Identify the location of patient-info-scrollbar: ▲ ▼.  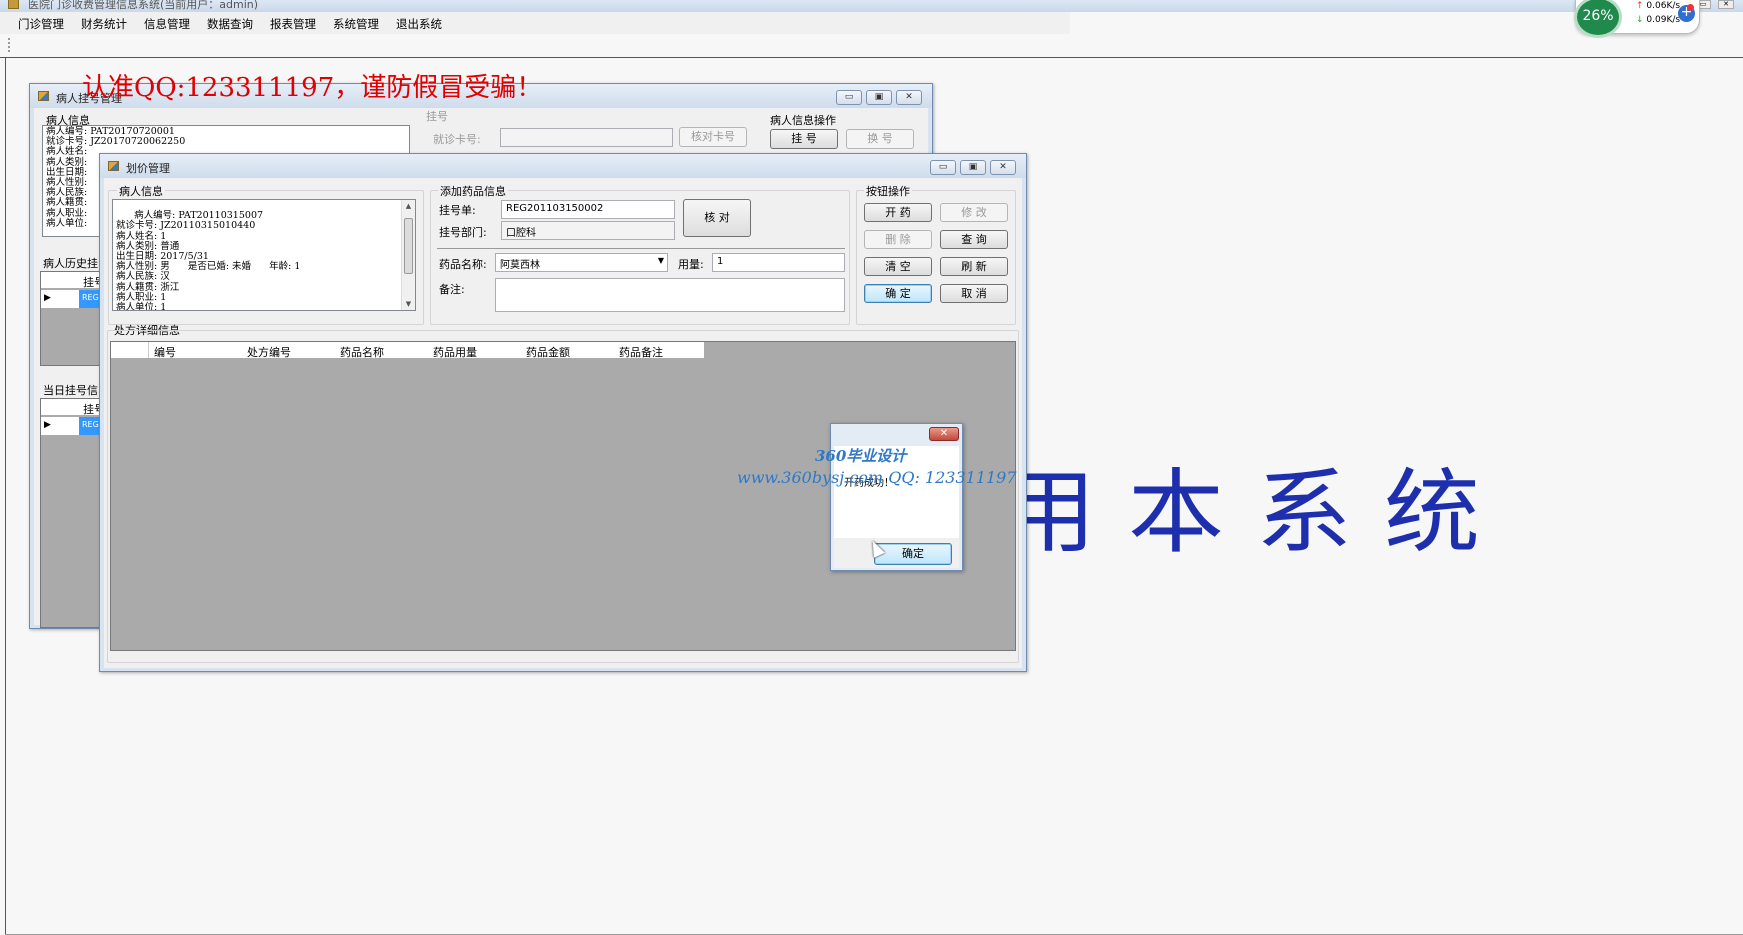
(408, 255).